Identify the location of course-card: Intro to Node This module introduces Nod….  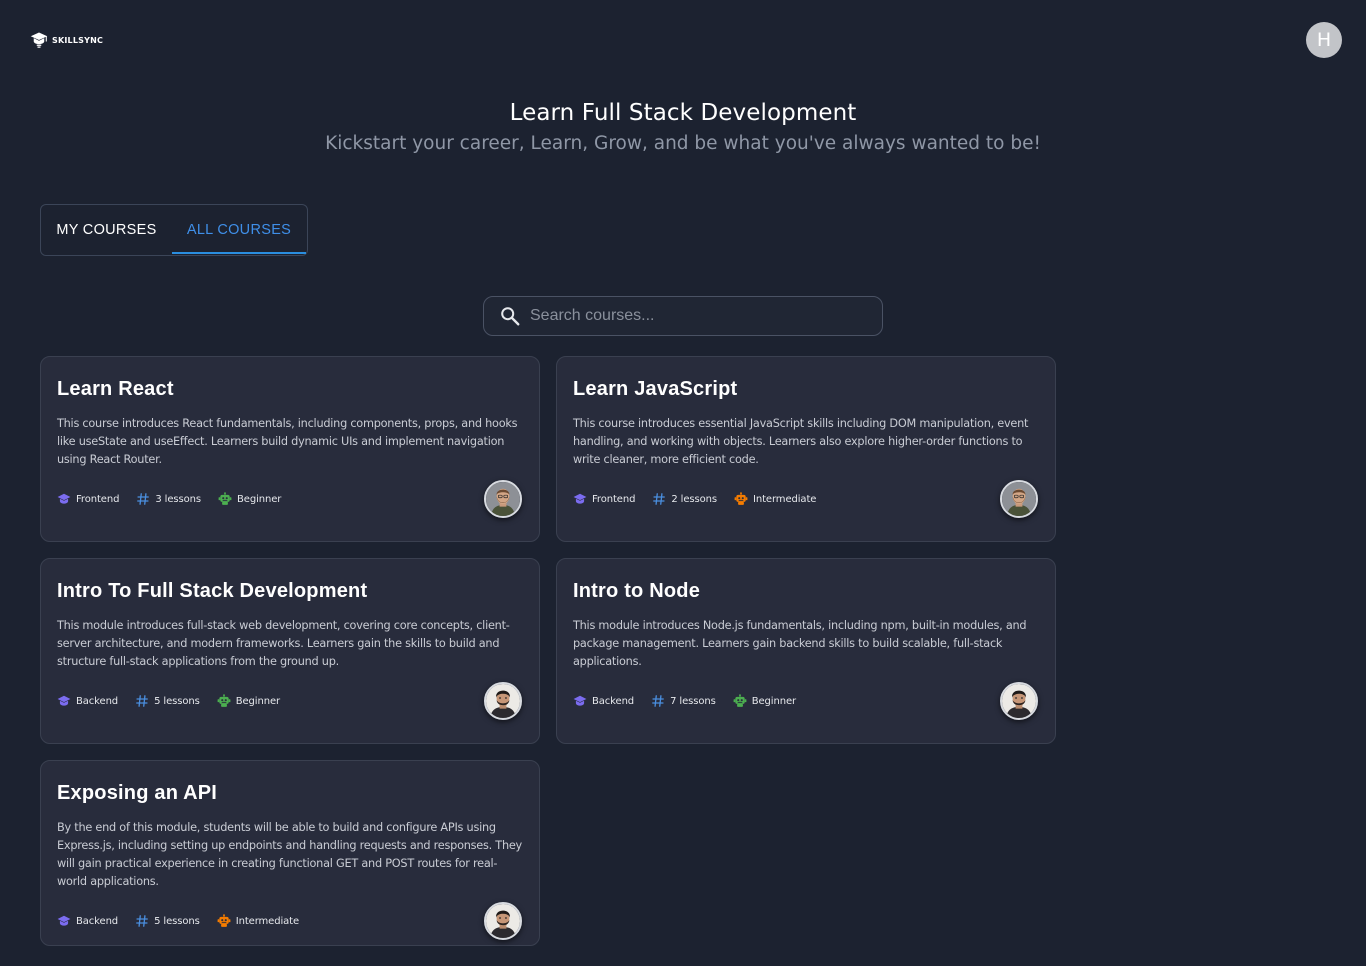
(806, 651).